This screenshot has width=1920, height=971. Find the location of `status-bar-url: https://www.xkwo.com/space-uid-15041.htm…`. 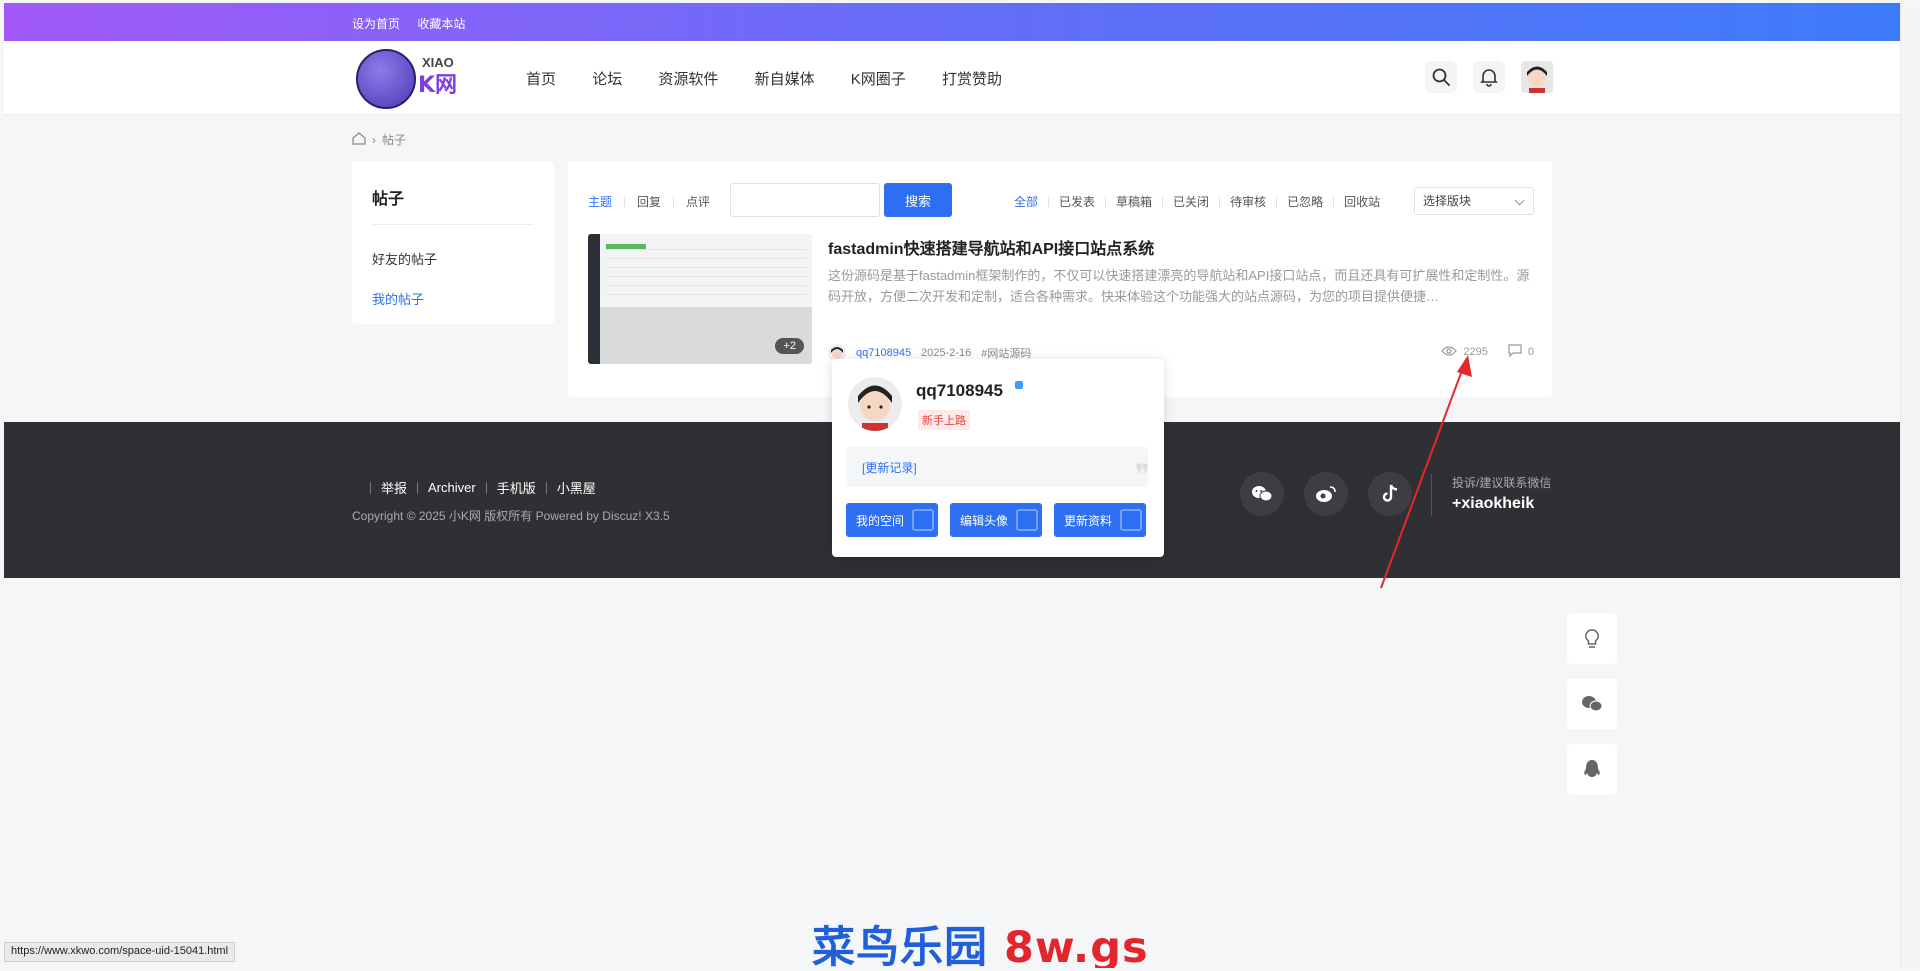

status-bar-url: https://www.xkwo.com/space-uid-15041.htm… is located at coordinates (120, 952).